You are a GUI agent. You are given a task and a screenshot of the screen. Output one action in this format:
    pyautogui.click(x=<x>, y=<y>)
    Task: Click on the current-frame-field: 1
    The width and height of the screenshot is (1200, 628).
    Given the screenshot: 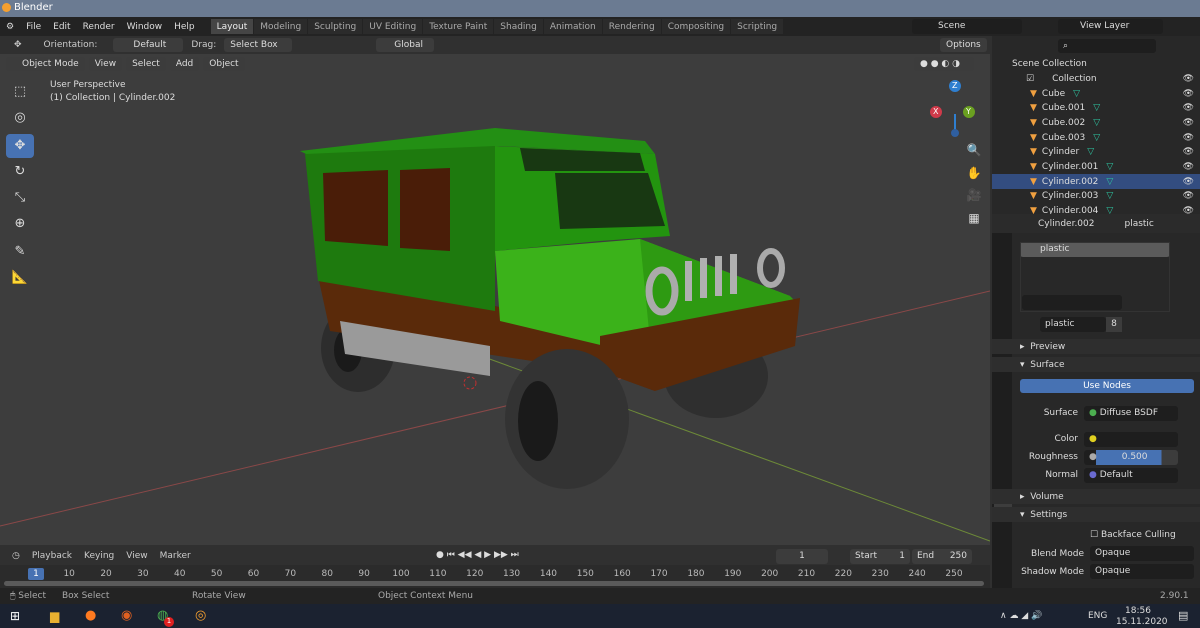 What is the action you would take?
    pyautogui.click(x=802, y=556)
    